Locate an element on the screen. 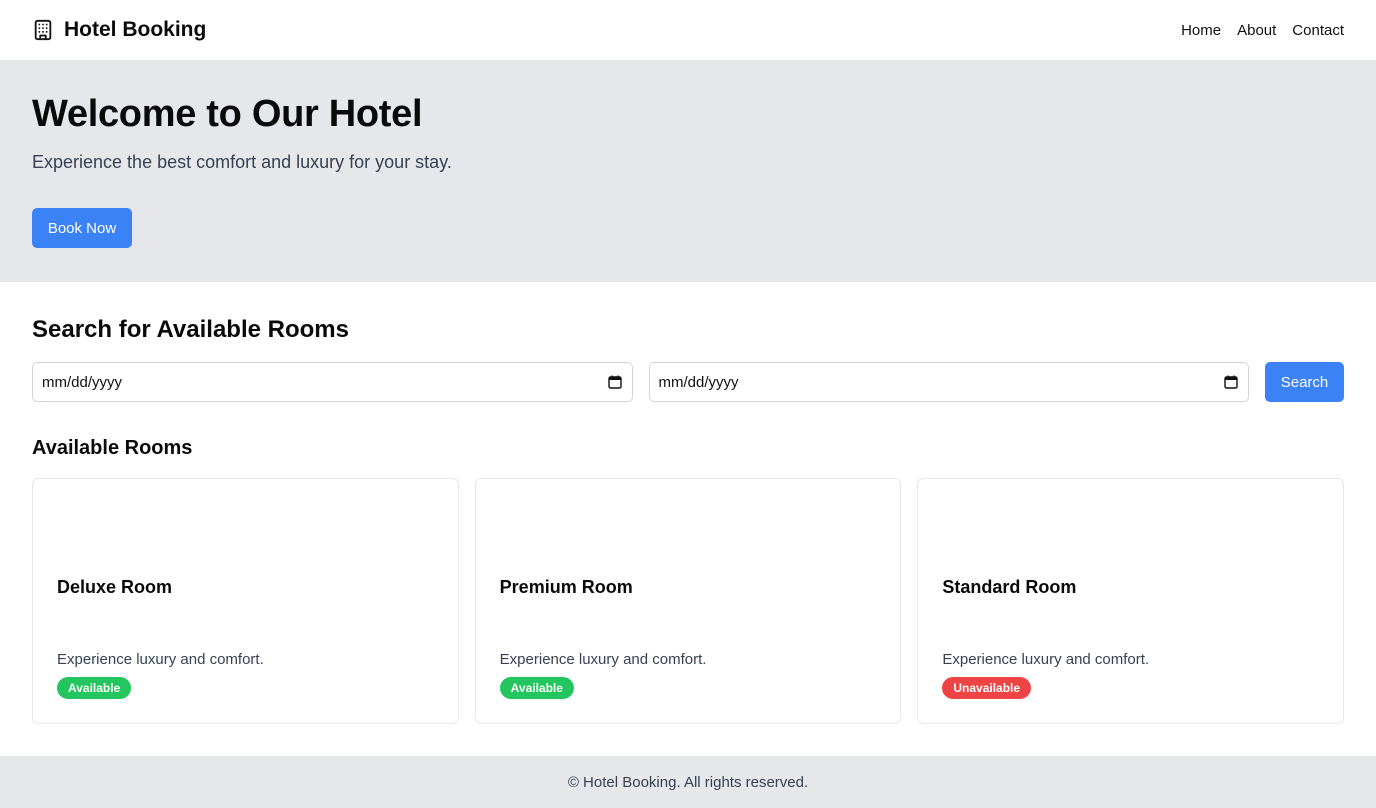 The image size is (1376, 808). site-title: Hotel Booking is located at coordinates (135, 29).